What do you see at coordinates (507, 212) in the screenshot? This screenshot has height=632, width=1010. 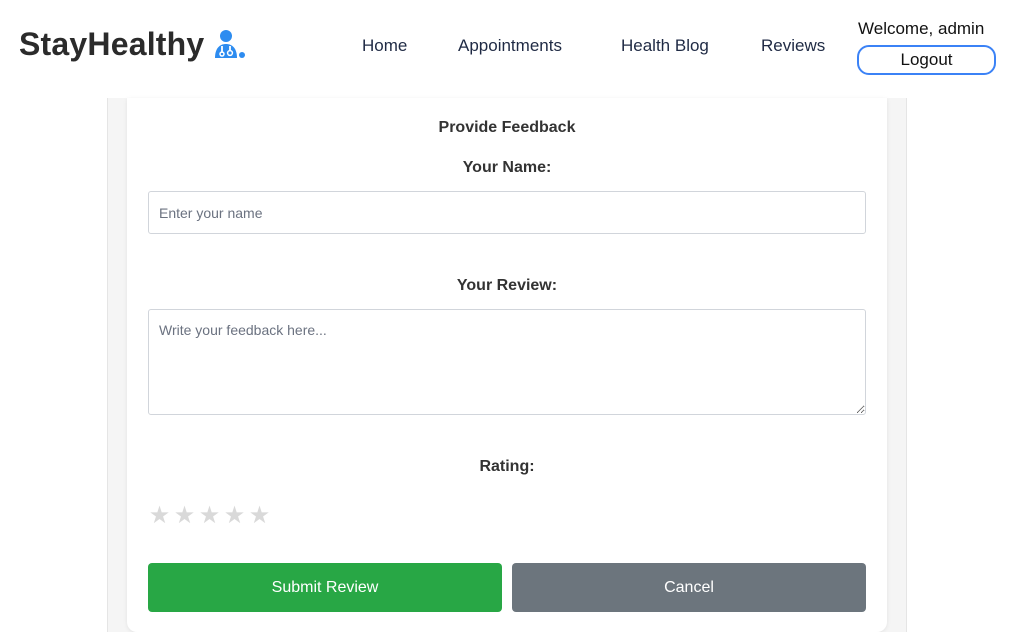 I see `name-input` at bounding box center [507, 212].